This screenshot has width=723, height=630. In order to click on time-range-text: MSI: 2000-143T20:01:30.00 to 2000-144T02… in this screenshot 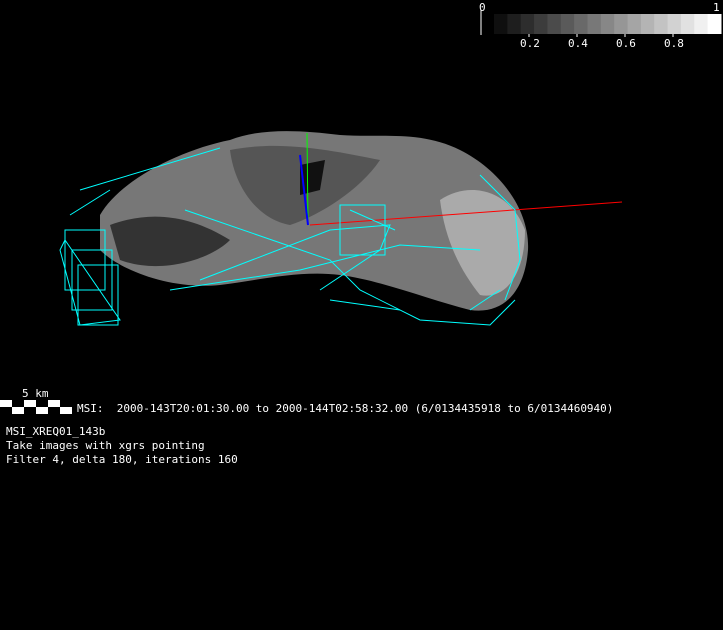, I will do `click(345, 408)`.